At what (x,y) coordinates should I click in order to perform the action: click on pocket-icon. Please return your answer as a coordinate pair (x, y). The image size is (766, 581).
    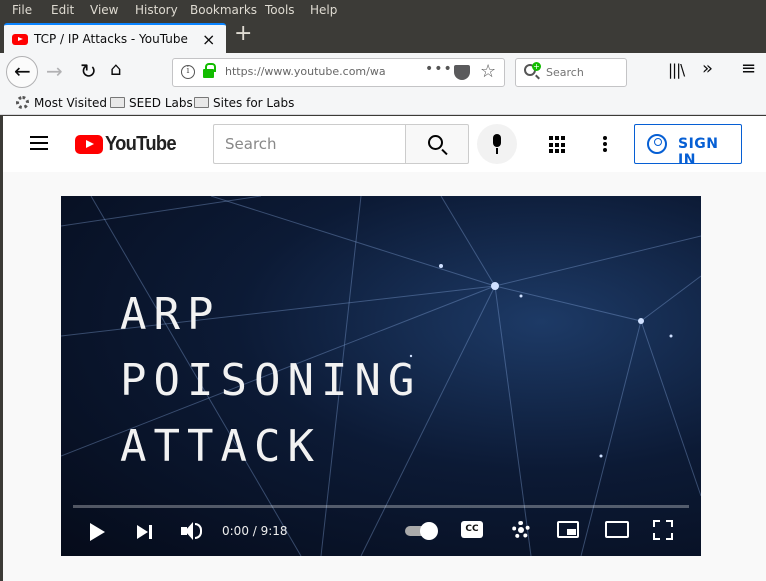
    Looking at the image, I should click on (462, 72).